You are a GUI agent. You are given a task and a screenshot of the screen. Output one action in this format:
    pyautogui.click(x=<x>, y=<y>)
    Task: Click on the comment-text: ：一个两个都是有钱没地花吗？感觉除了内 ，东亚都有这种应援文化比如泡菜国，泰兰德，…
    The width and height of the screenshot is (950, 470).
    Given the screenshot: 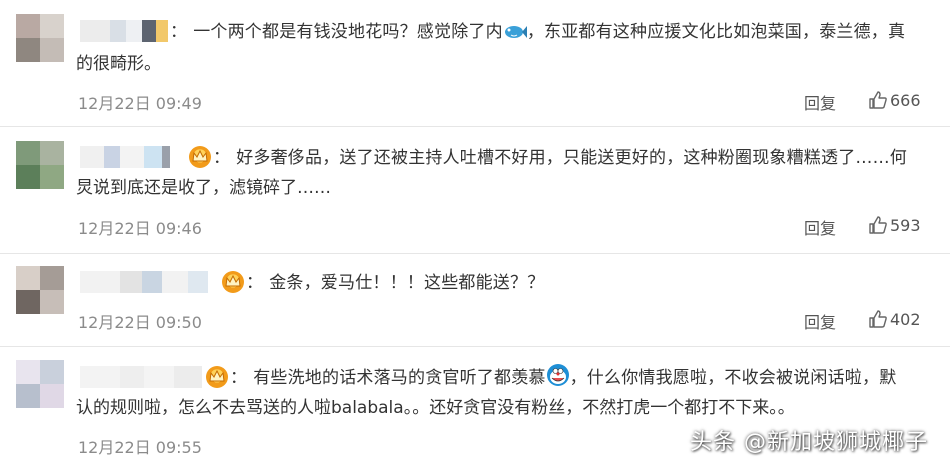 What is the action you would take?
    pyautogui.click(x=551, y=34)
    